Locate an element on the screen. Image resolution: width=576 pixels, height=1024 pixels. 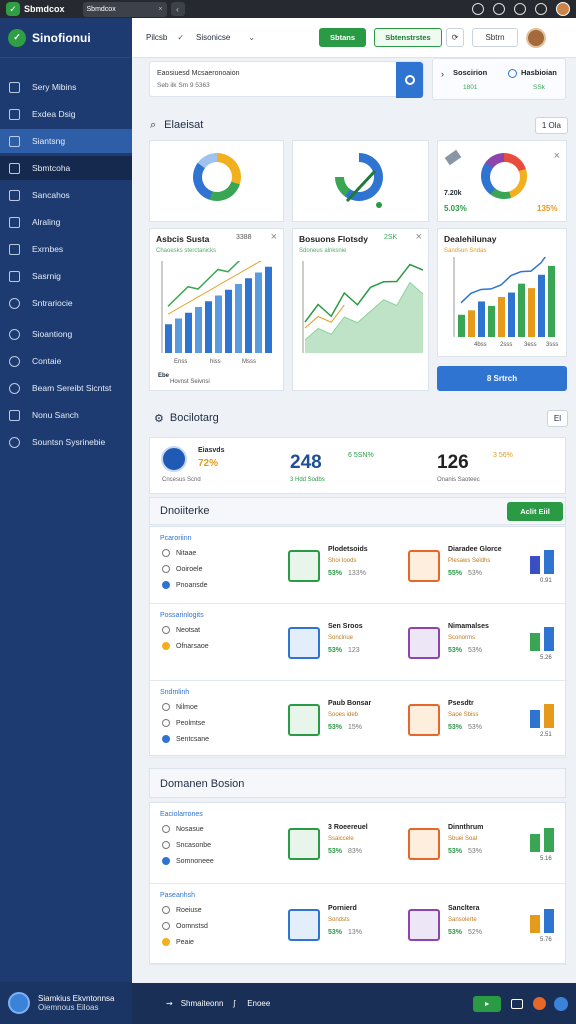
user-avatar is located at coordinates (561, 1003).